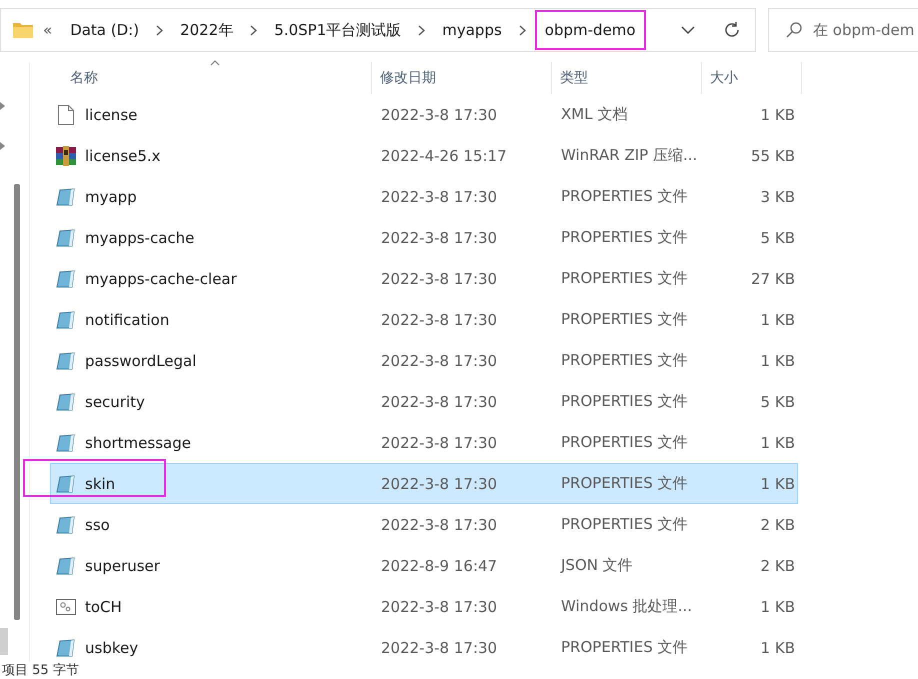  Describe the element at coordinates (161, 279) in the screenshot. I see `file-name: myapps-cache-clear` at that location.